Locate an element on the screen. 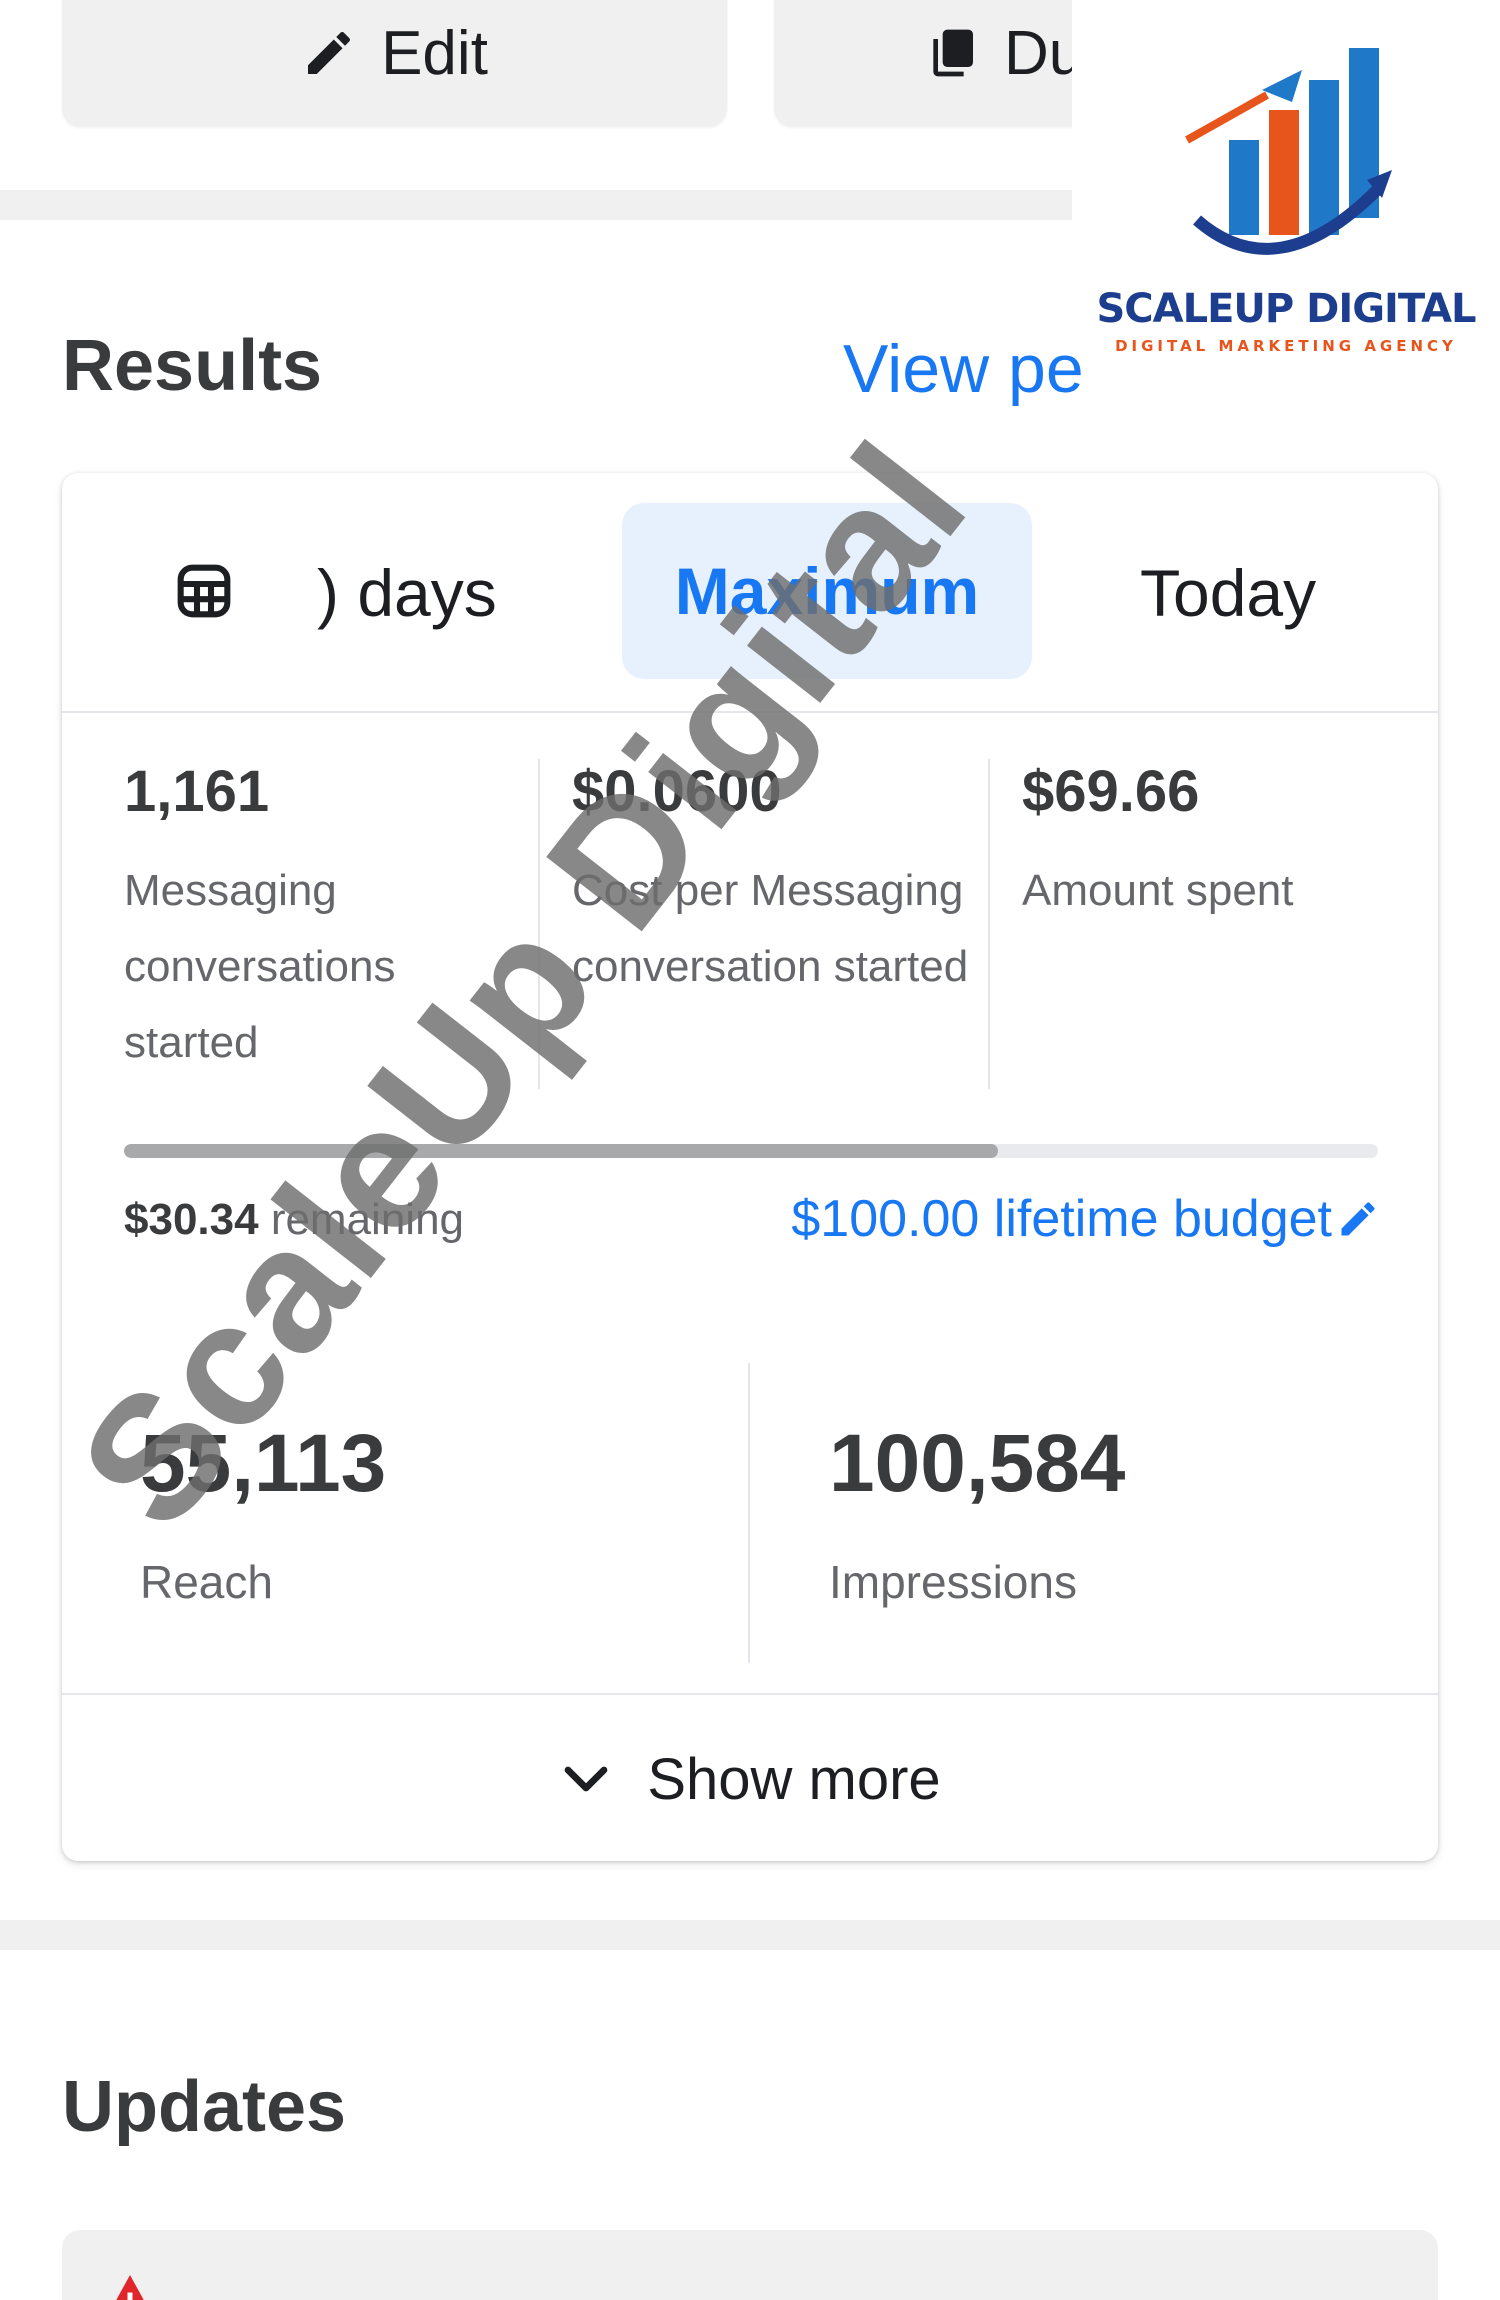  metric-label: Amount spent is located at coordinates (1158, 890).